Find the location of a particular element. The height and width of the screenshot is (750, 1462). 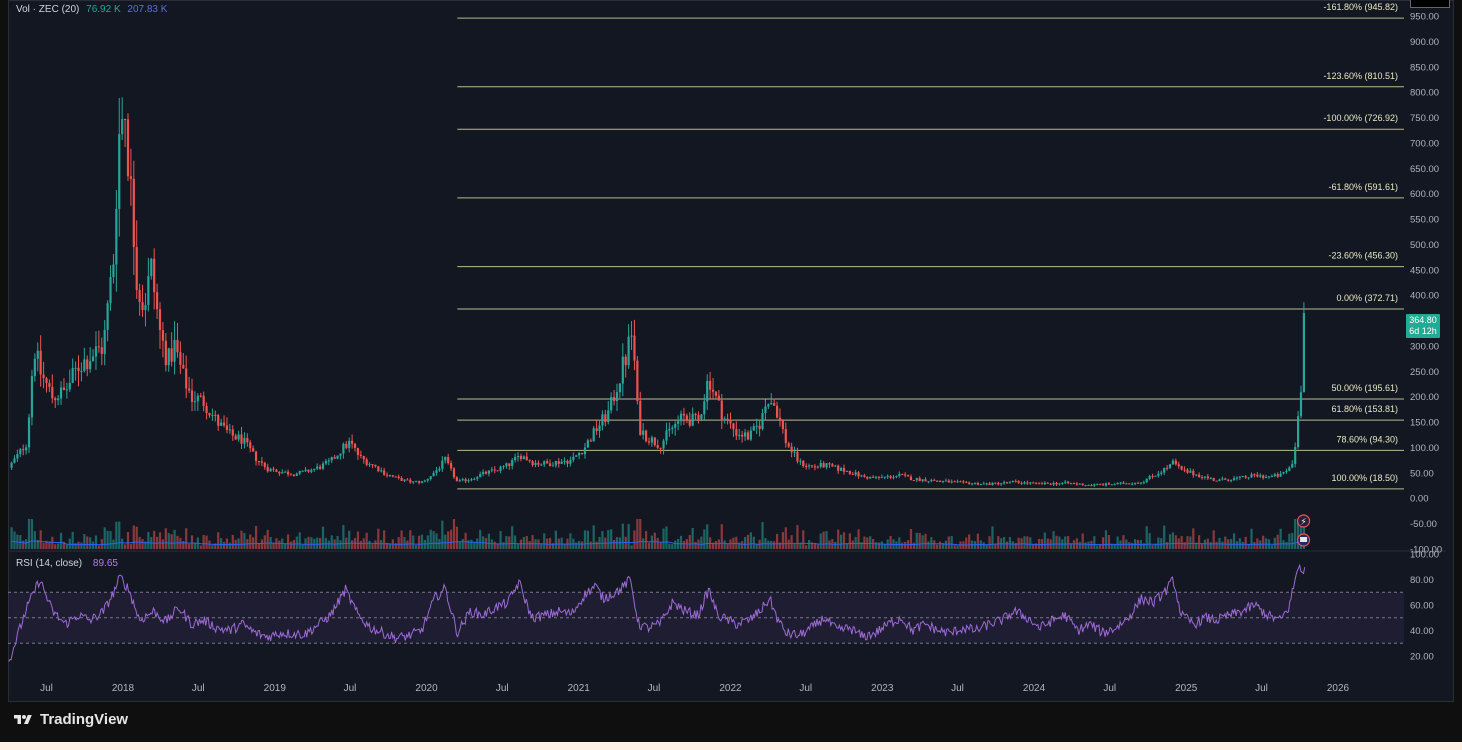

fib-level-label: -123.60% (810.51) is located at coordinates (1360, 76).